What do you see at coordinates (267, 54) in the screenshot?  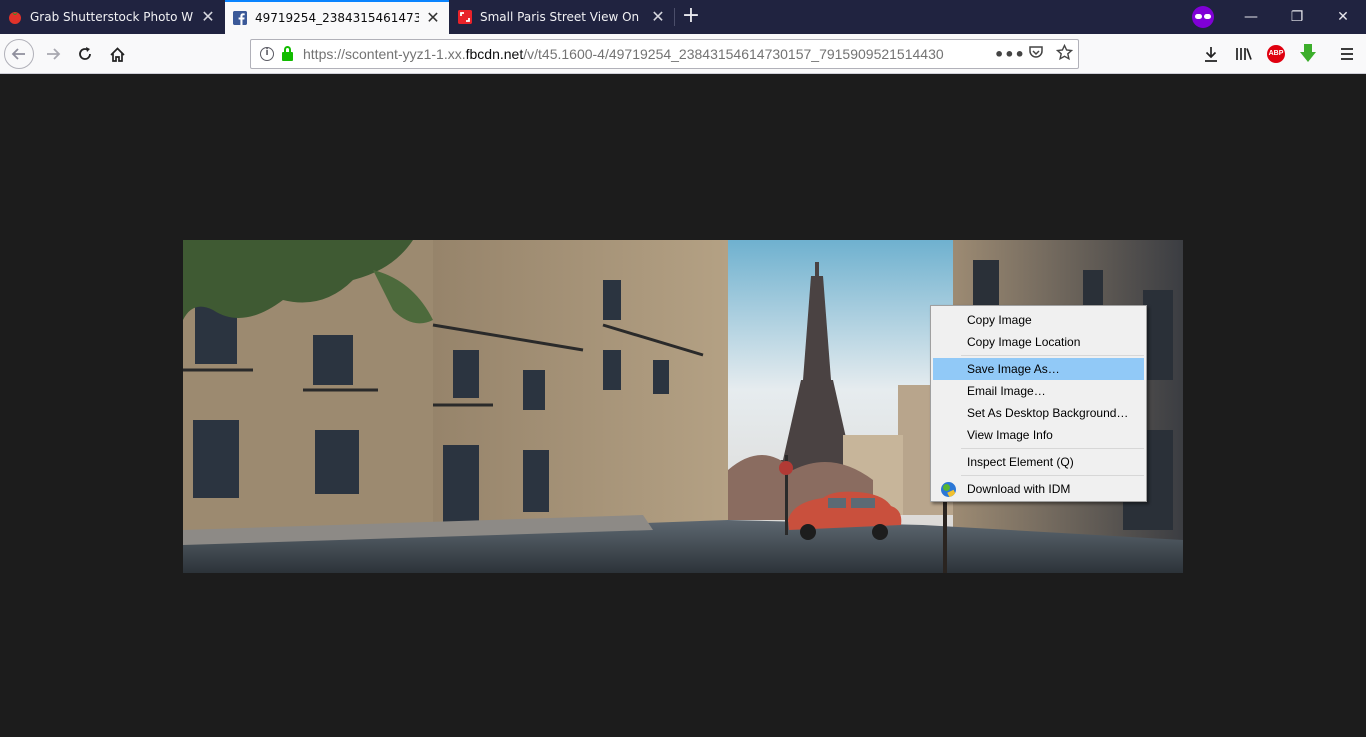 I see `site-info-icon: i` at bounding box center [267, 54].